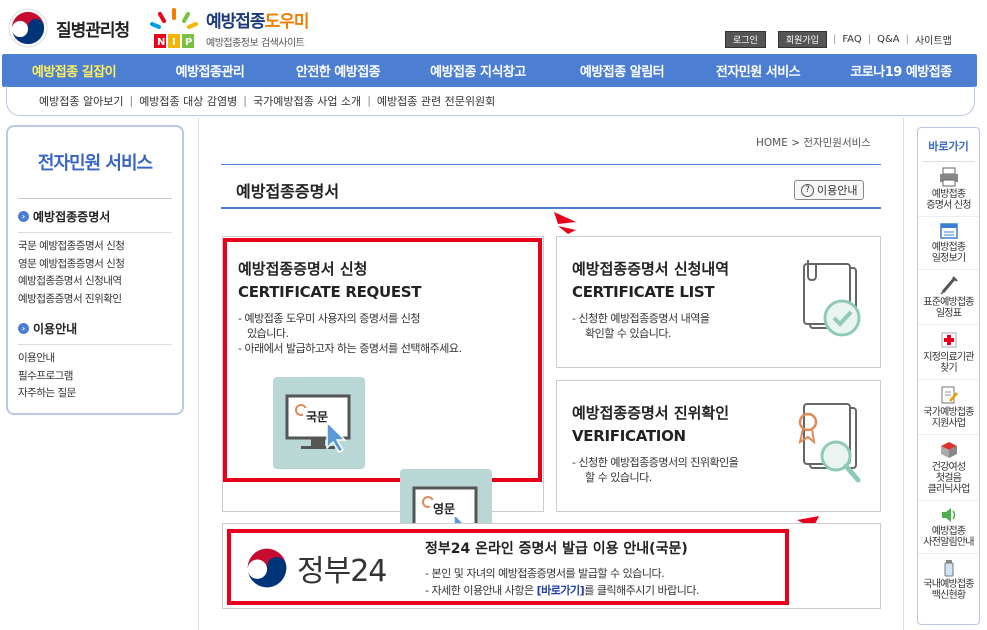 The height and width of the screenshot is (630, 987). I want to click on help-icon: ?, so click(807, 190).